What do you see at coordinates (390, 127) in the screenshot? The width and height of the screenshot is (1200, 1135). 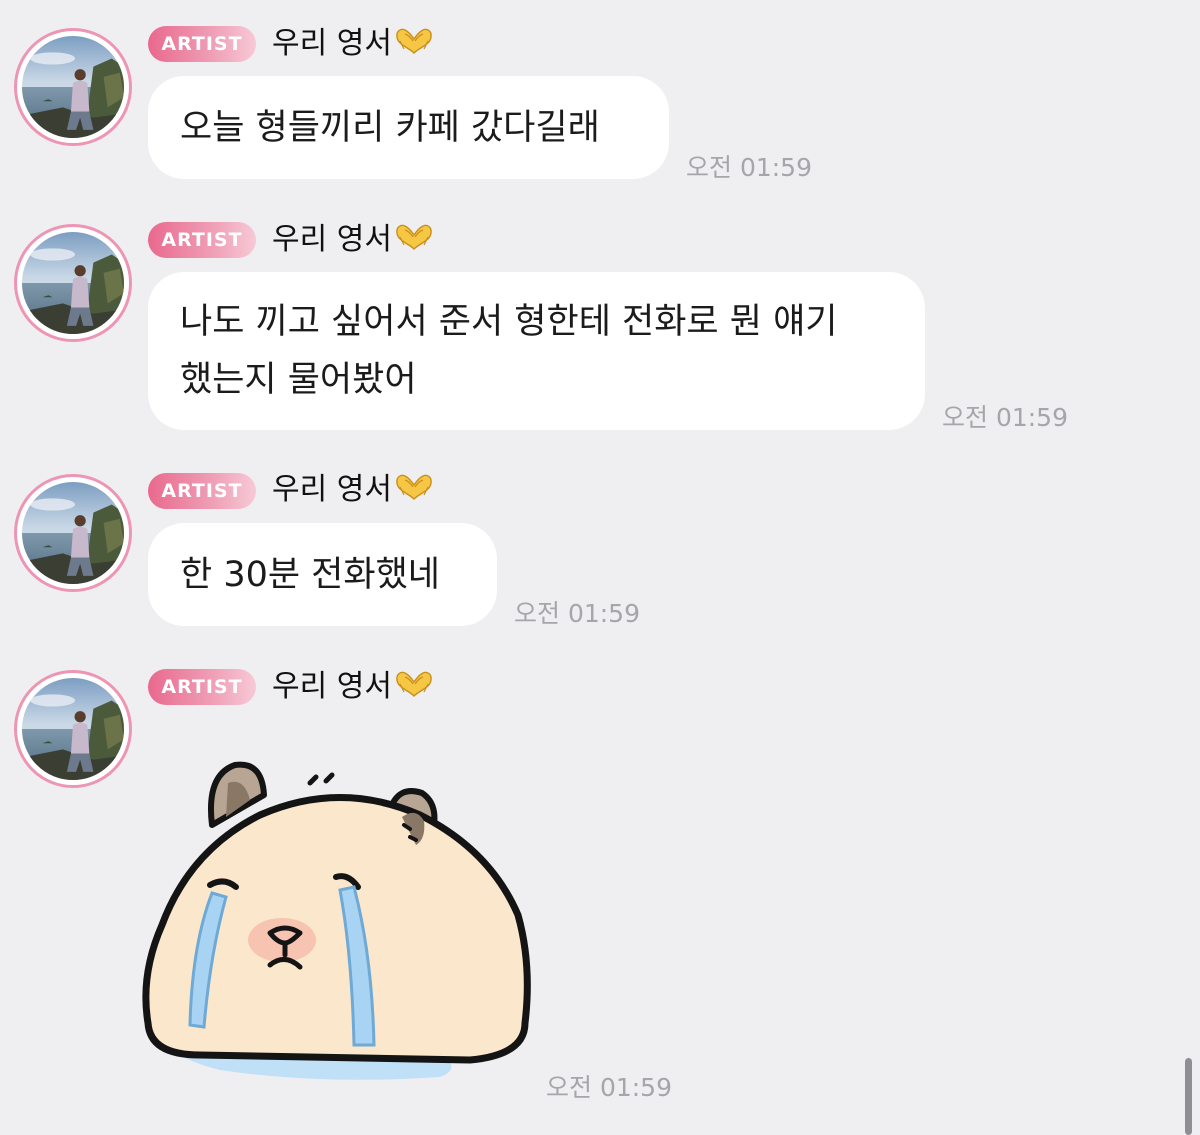 I see `message-text: 오늘 형들끼리 카페 갔다길래` at bounding box center [390, 127].